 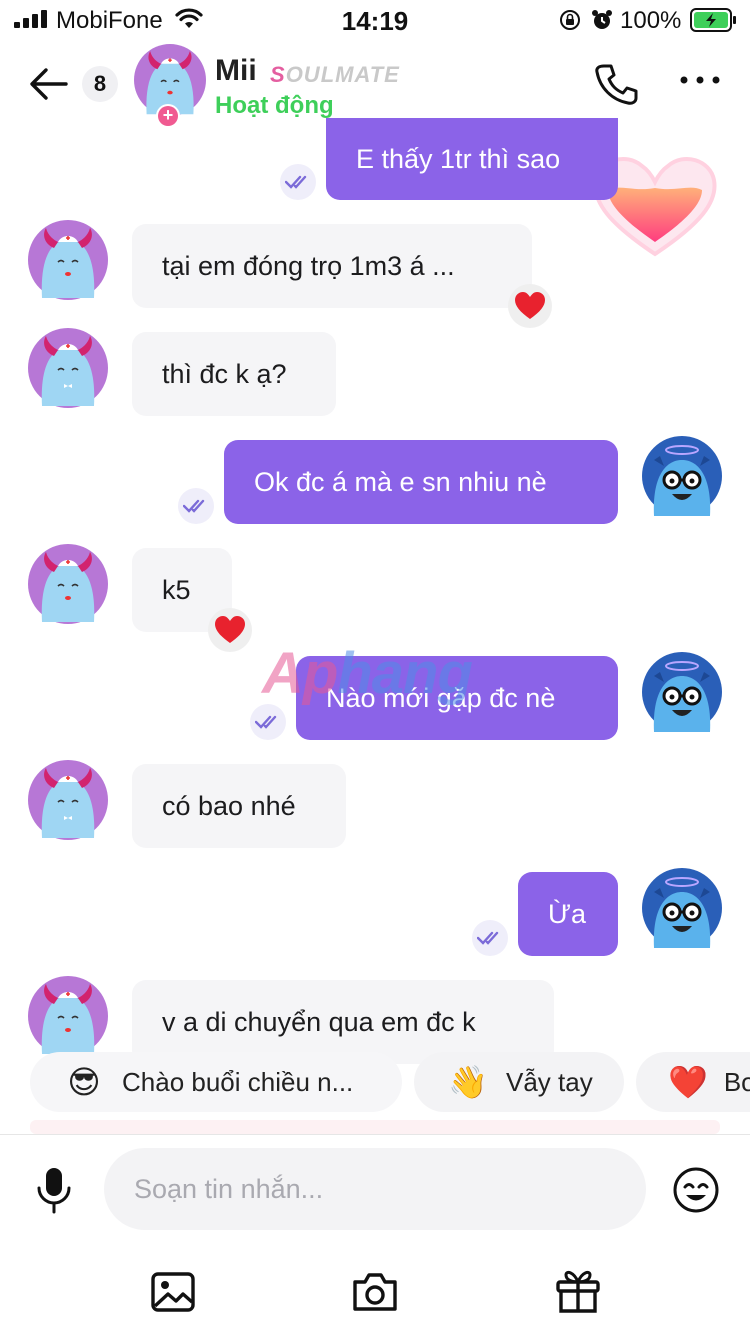 I want to click on message-bubble-incoming: thì đc k ạ?, so click(x=234, y=374).